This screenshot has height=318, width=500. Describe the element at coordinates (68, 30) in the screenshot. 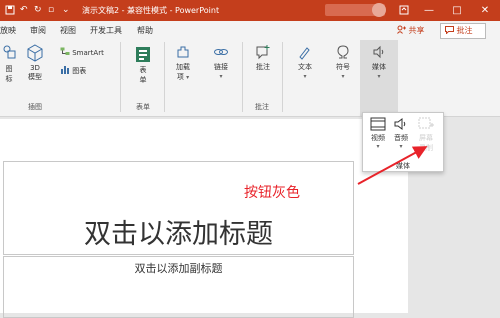

I see `tab-view: 视图` at that location.